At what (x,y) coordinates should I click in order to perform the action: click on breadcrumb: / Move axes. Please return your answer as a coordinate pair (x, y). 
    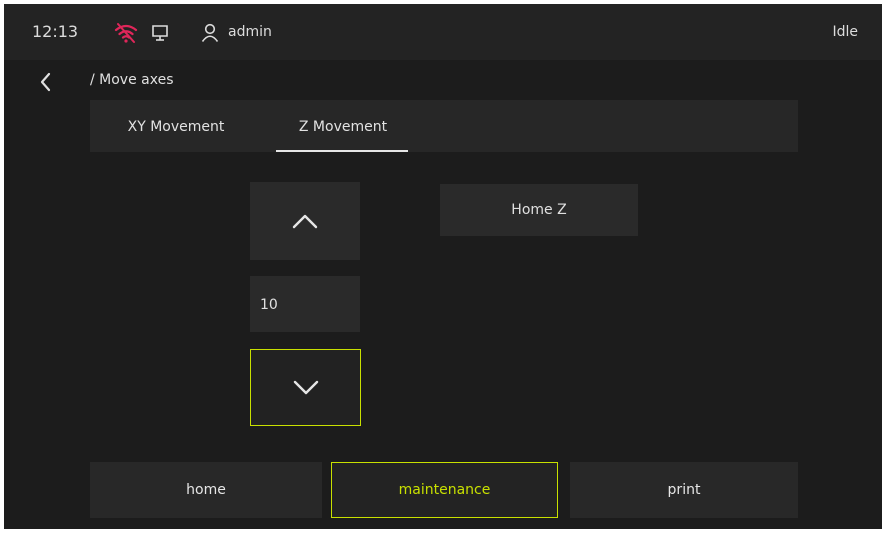
    Looking at the image, I should click on (132, 80).